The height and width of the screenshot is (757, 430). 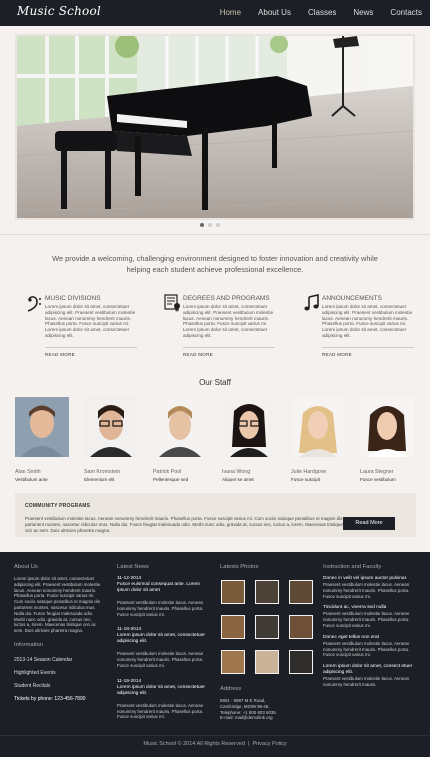 What do you see at coordinates (59, 660) in the screenshot?
I see `footer-link: 2013-14 Season Calendar` at bounding box center [59, 660].